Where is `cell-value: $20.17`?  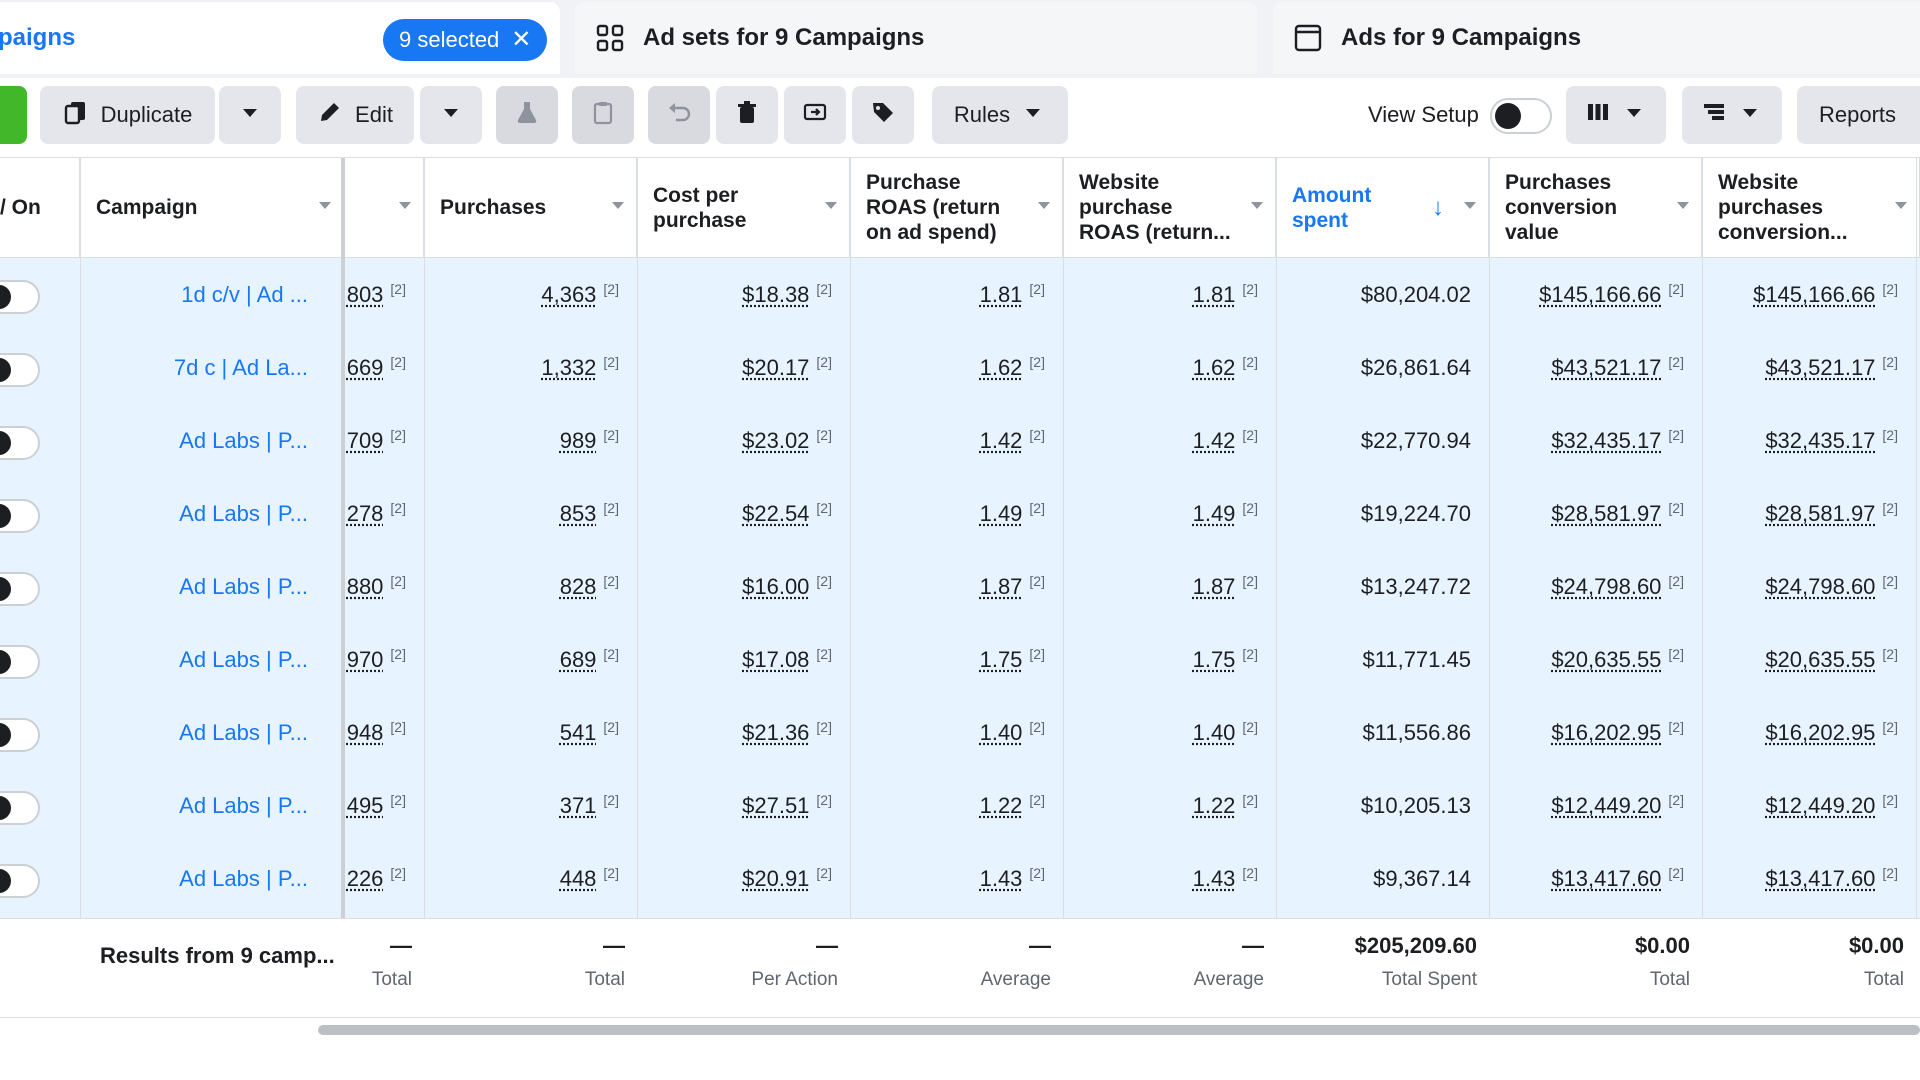 cell-value: $20.17 is located at coordinates (775, 368).